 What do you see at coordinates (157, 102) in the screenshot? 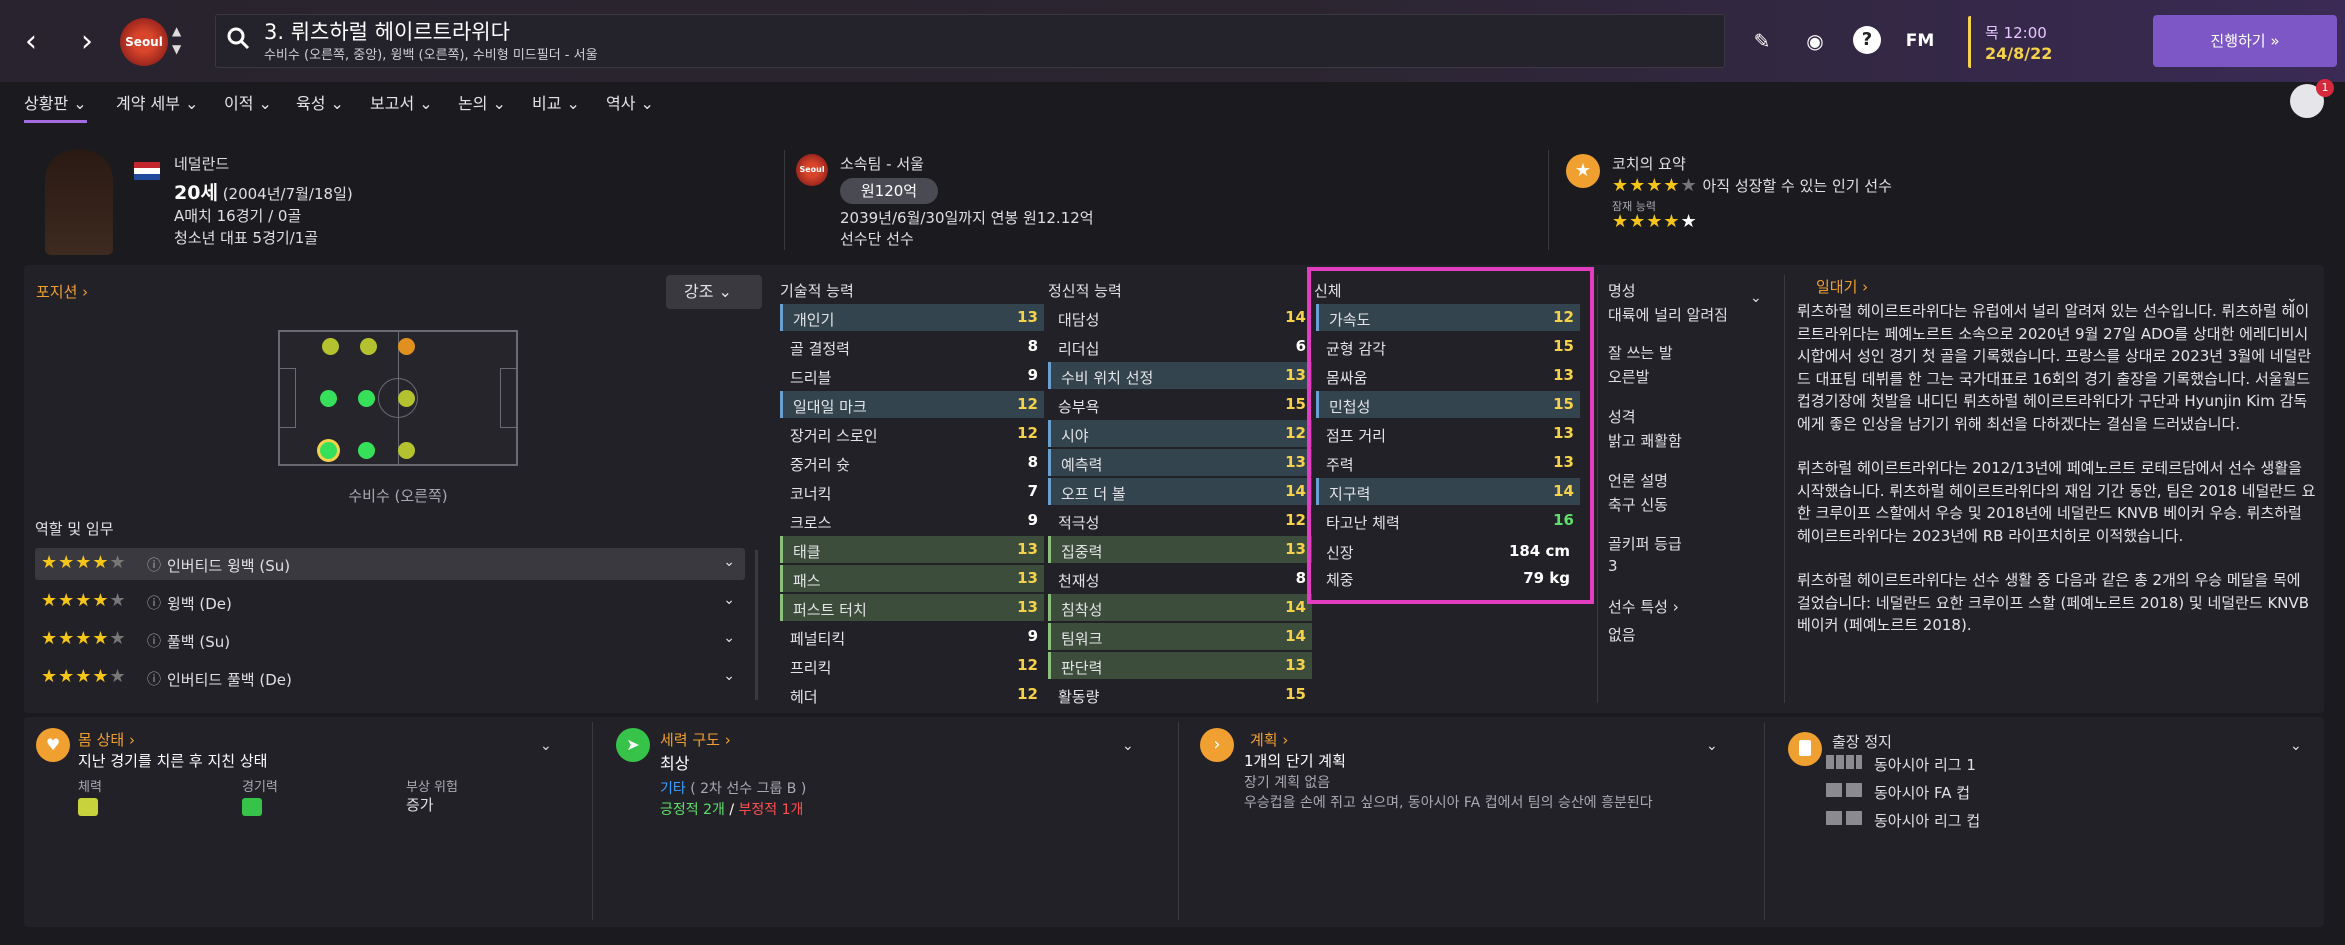
I see `menu-contract: 계약 세부 ⌄` at bounding box center [157, 102].